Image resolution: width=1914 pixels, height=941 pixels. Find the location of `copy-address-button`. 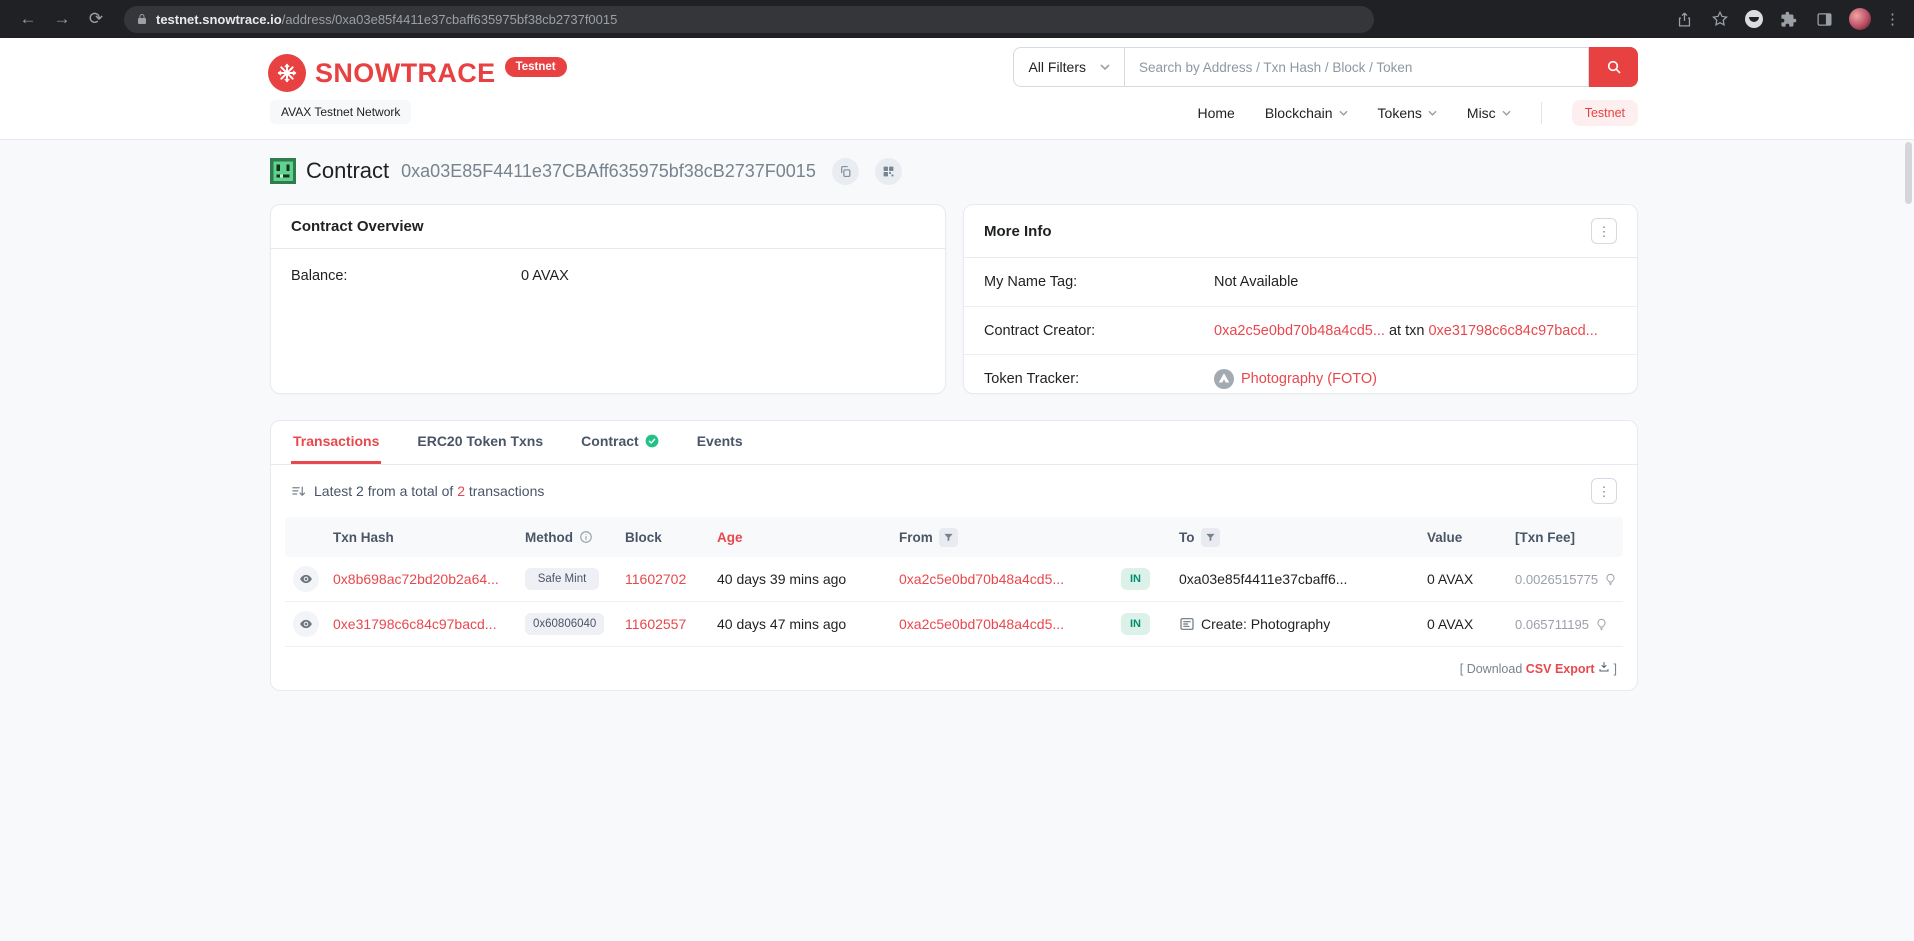

copy-address-button is located at coordinates (845, 171).